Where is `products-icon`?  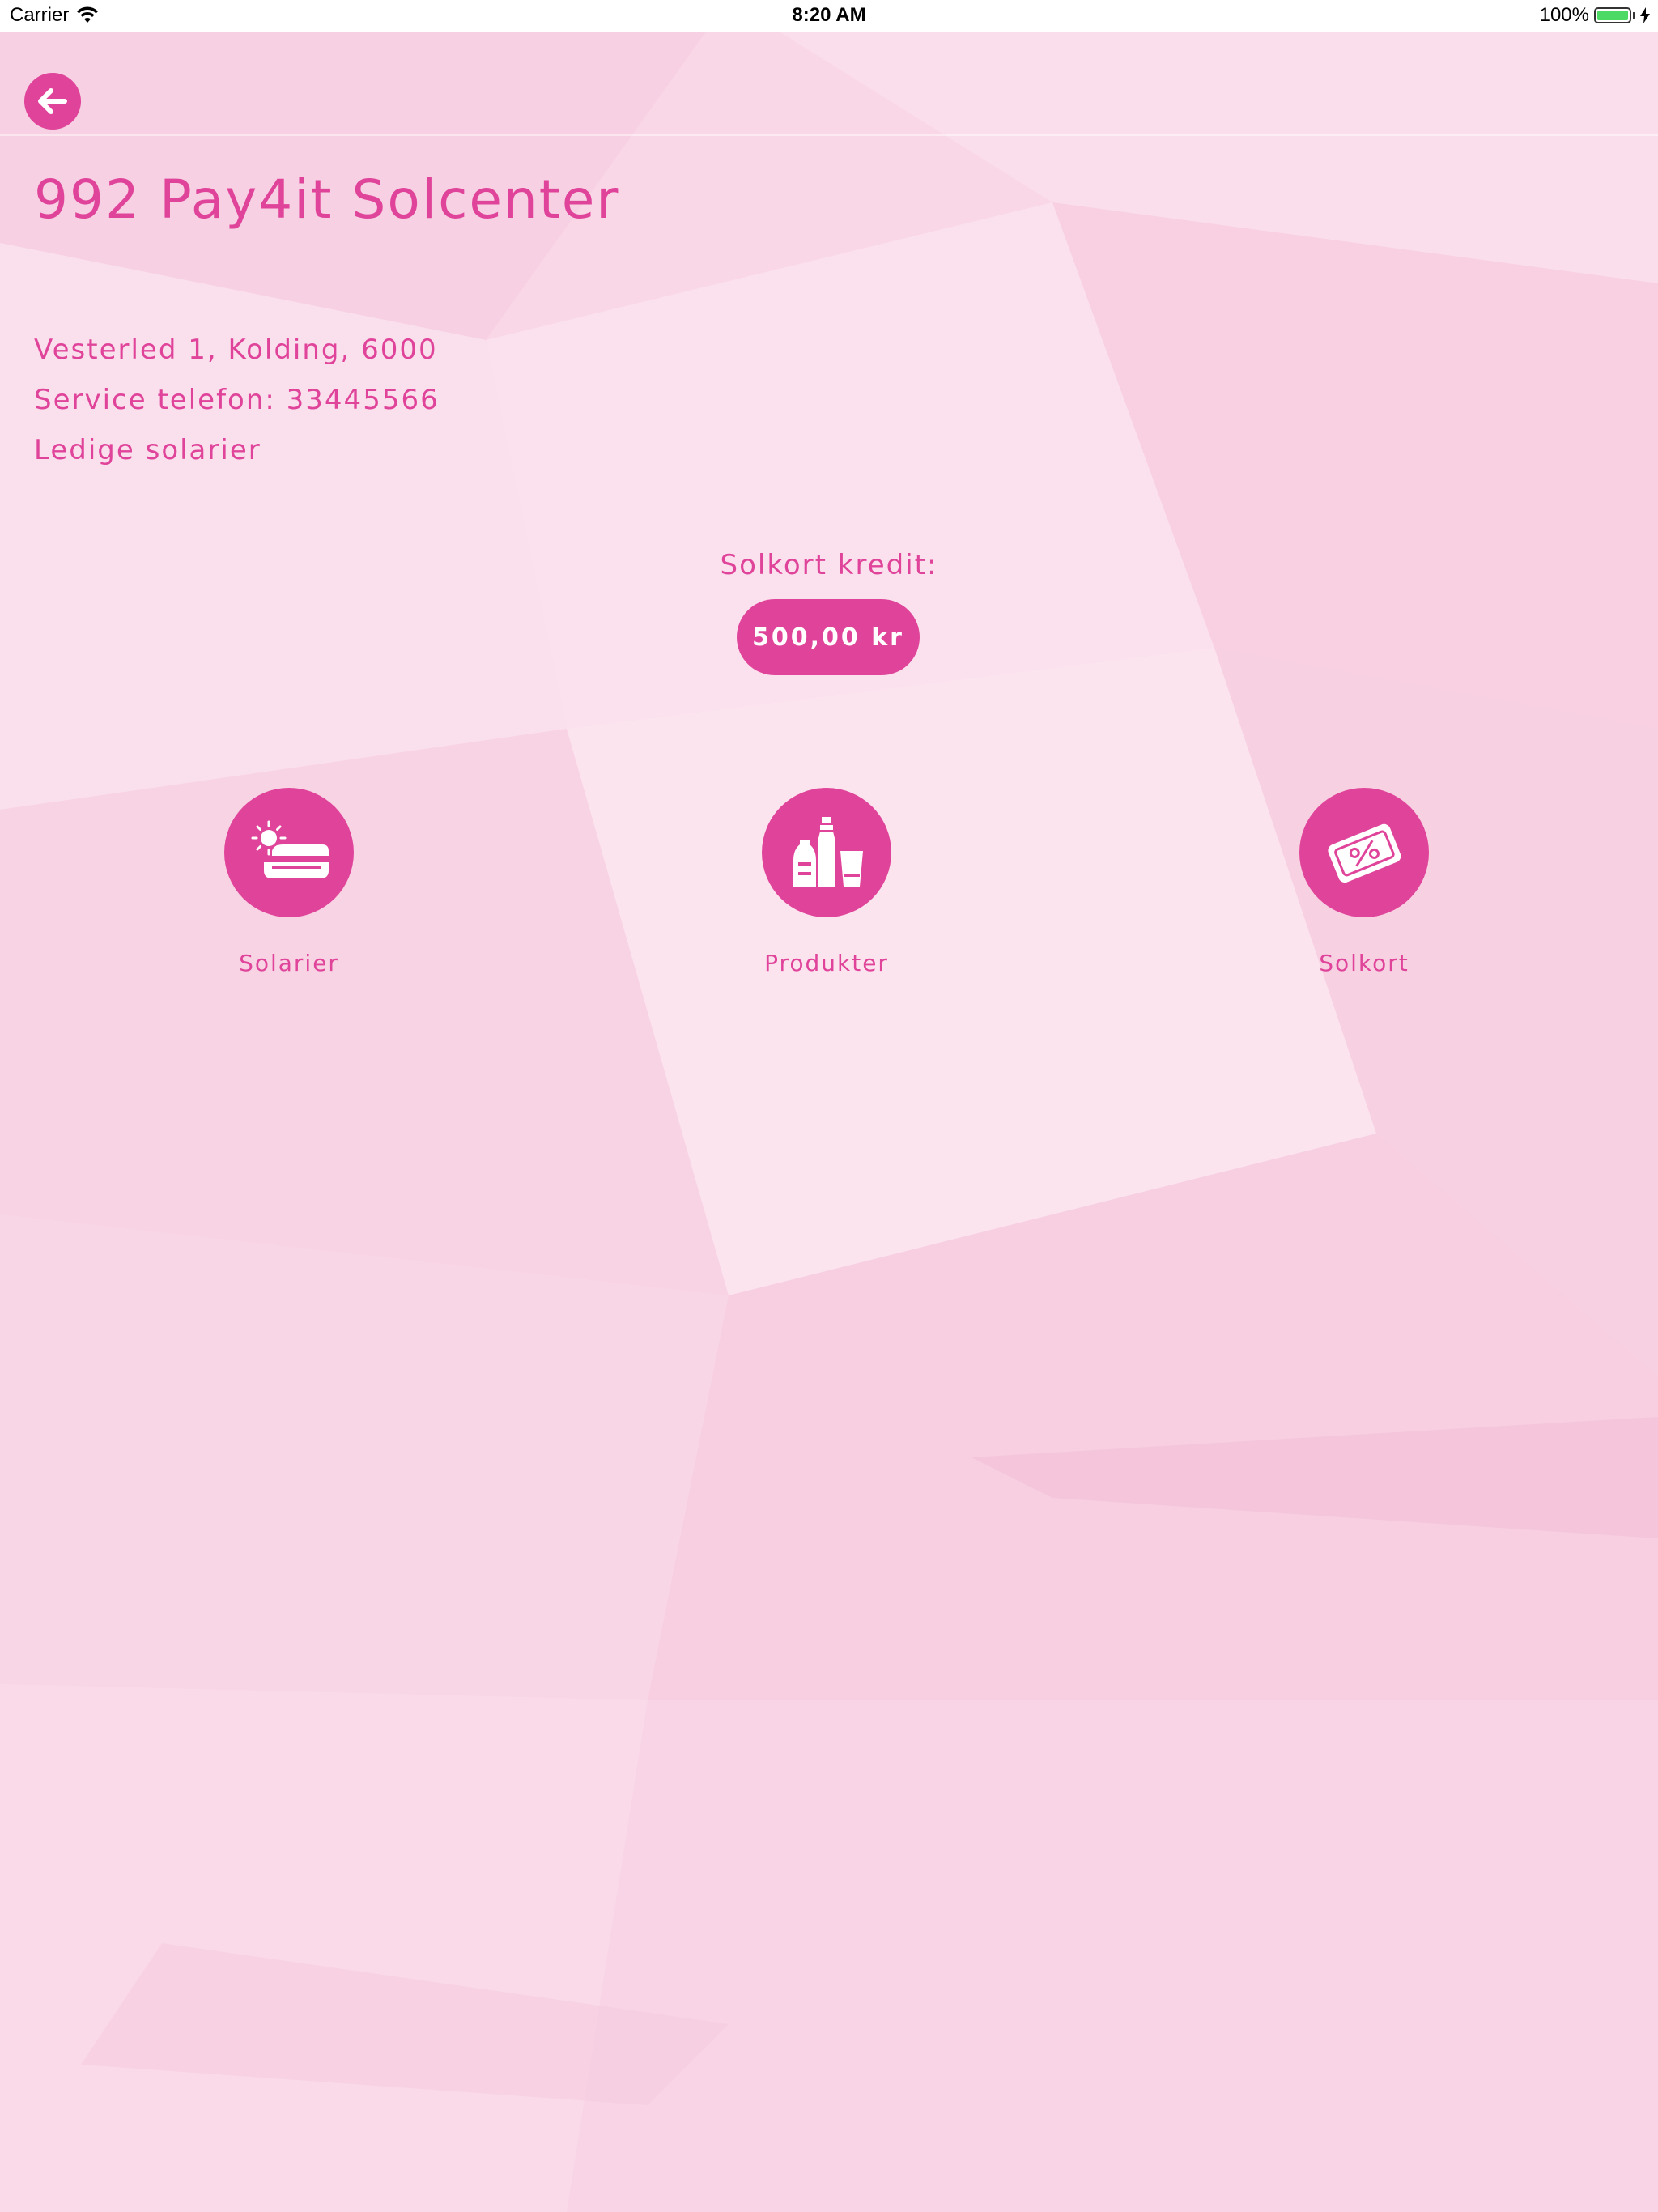 products-icon is located at coordinates (828, 852).